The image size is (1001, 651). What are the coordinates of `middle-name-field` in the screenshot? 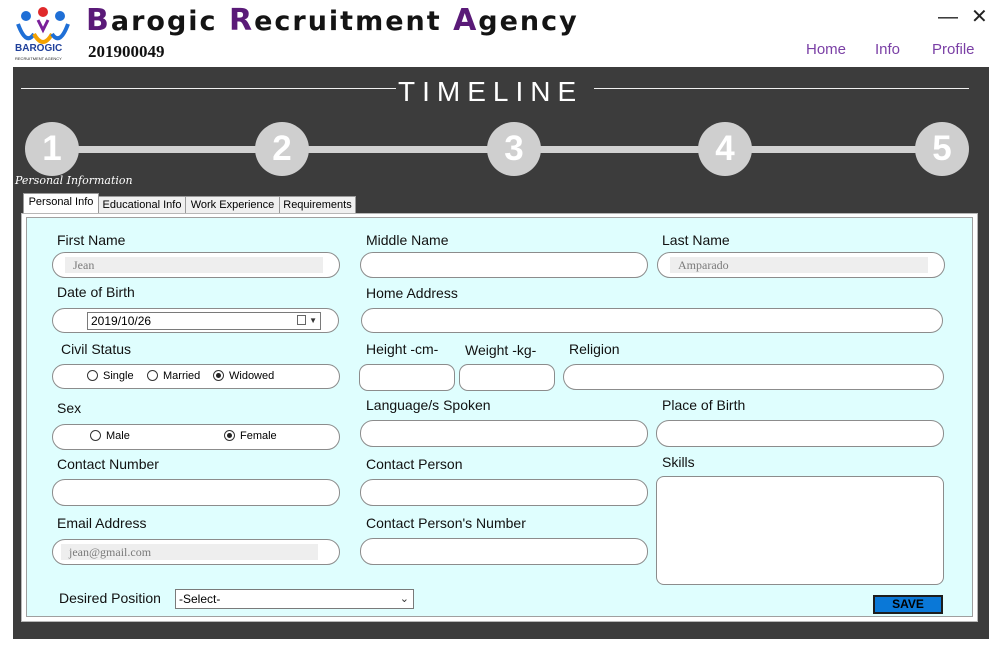 It's located at (504, 265).